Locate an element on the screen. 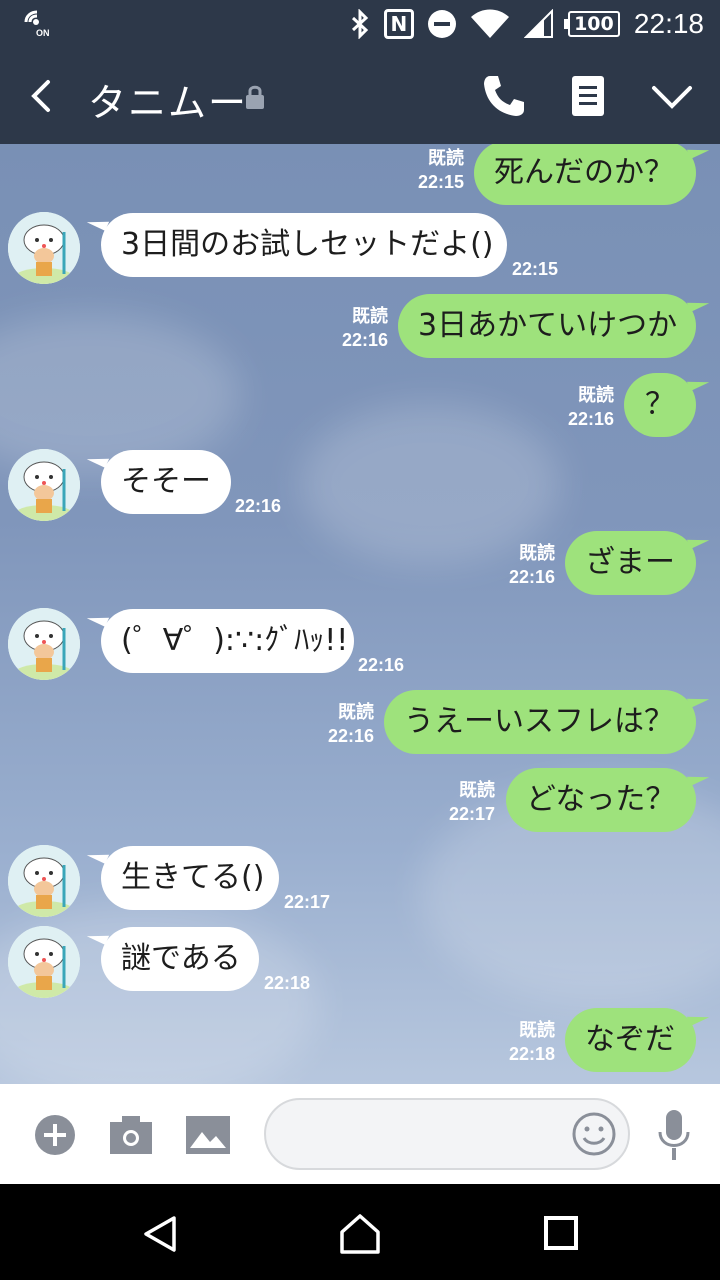 This screenshot has width=720, height=1280. phone-icon is located at coordinates (504, 96).